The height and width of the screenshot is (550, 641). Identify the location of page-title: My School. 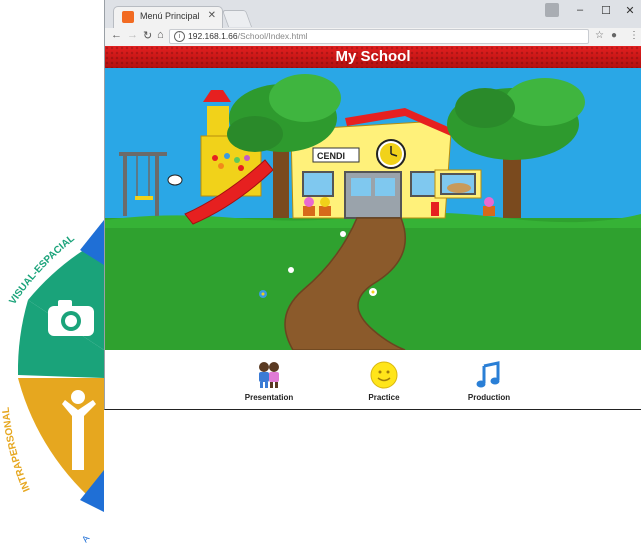
(373, 56).